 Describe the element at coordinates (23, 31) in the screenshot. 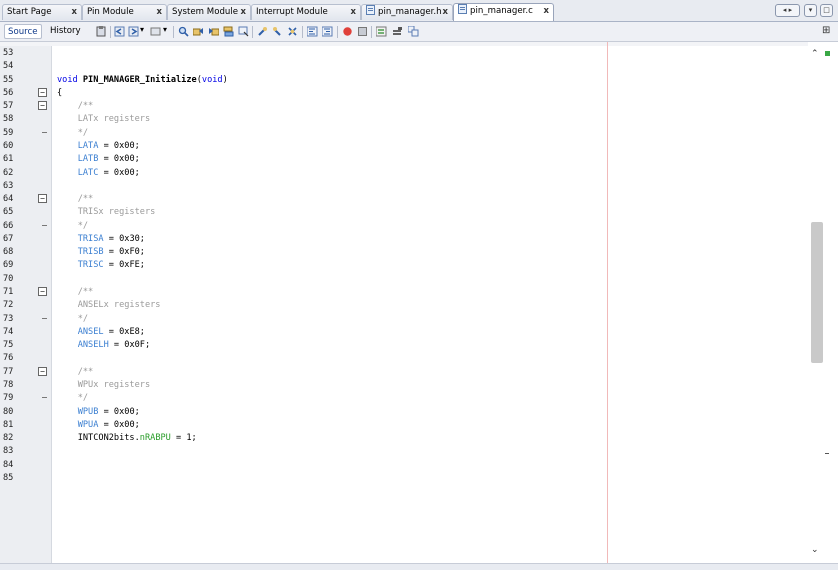

I see `source-view-tab: Source` at that location.